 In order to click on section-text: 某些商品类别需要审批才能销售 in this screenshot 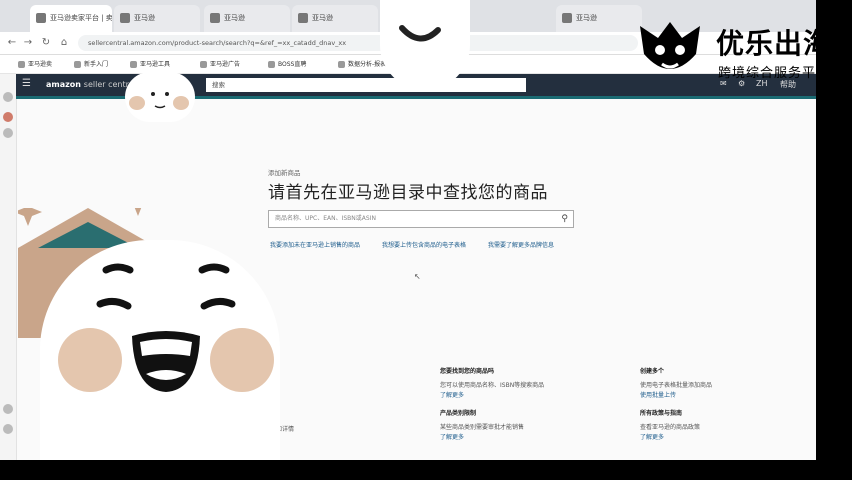, I will do `click(482, 427)`.